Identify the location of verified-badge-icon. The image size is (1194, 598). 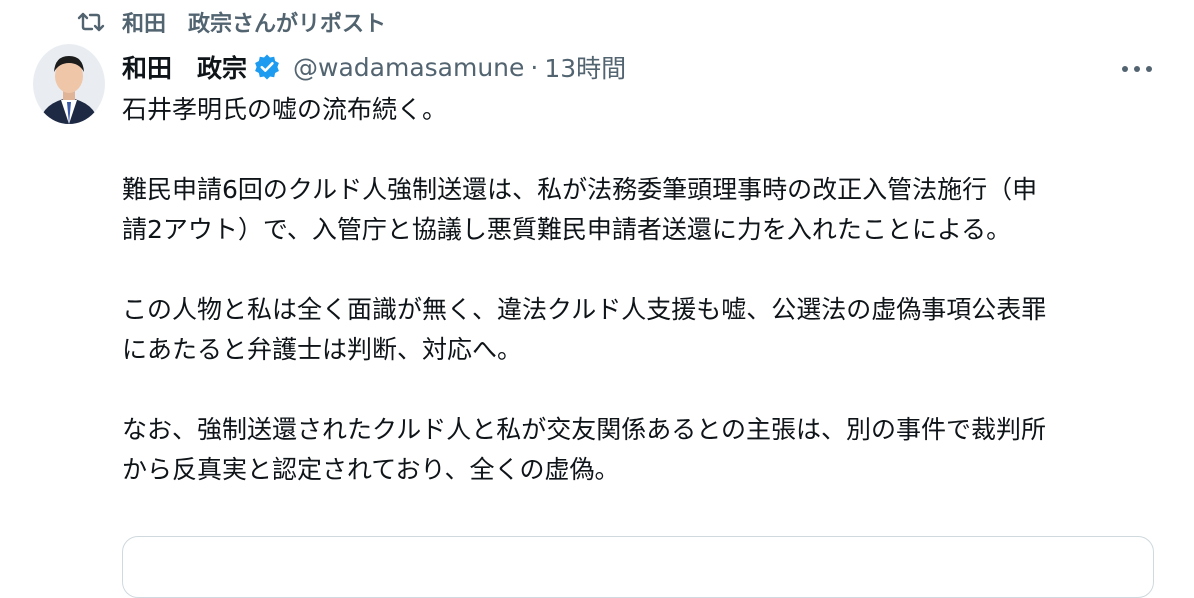
(268, 67).